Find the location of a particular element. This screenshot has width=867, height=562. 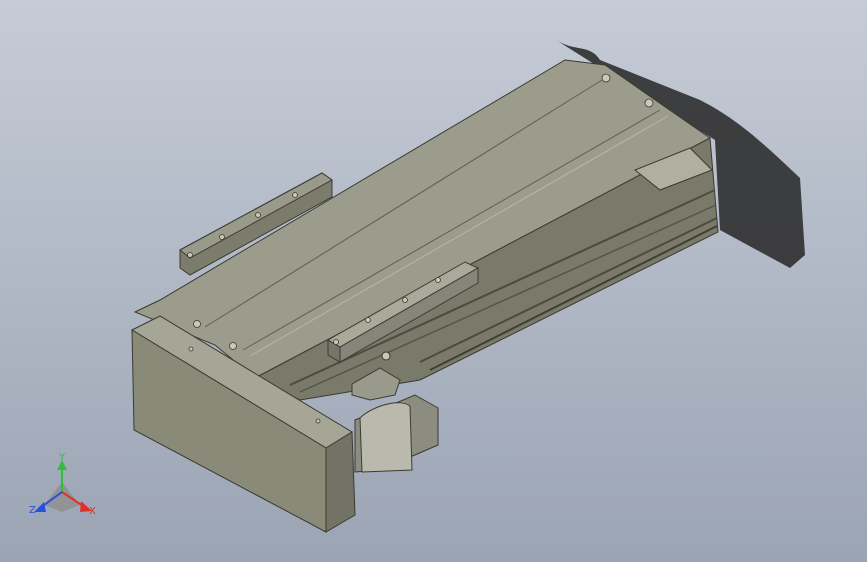

orientation-triad is located at coordinates (63, 486).